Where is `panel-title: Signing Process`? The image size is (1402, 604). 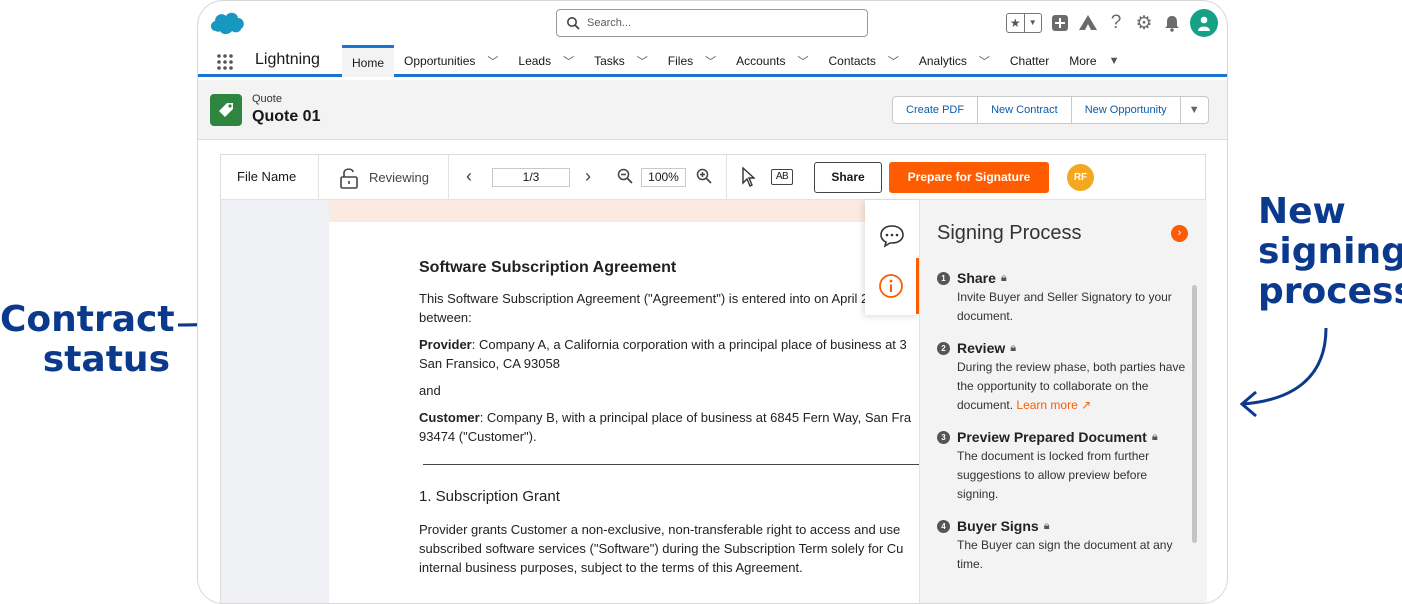 panel-title: Signing Process is located at coordinates (1009, 233).